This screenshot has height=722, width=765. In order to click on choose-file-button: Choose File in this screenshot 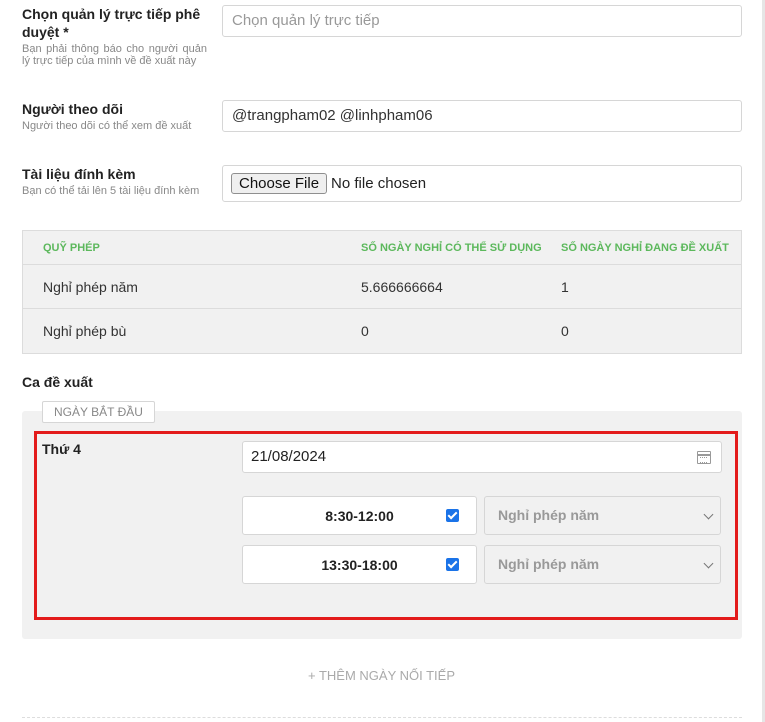, I will do `click(279, 183)`.